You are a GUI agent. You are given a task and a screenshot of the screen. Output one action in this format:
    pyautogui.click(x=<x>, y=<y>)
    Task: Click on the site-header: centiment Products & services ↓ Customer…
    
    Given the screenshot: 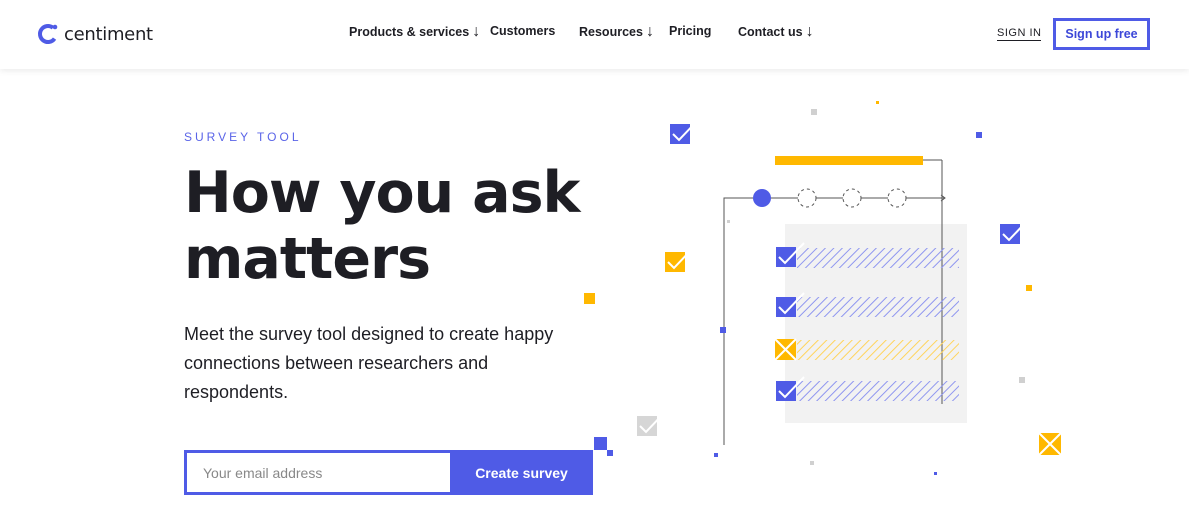 What is the action you would take?
    pyautogui.click(x=594, y=34)
    